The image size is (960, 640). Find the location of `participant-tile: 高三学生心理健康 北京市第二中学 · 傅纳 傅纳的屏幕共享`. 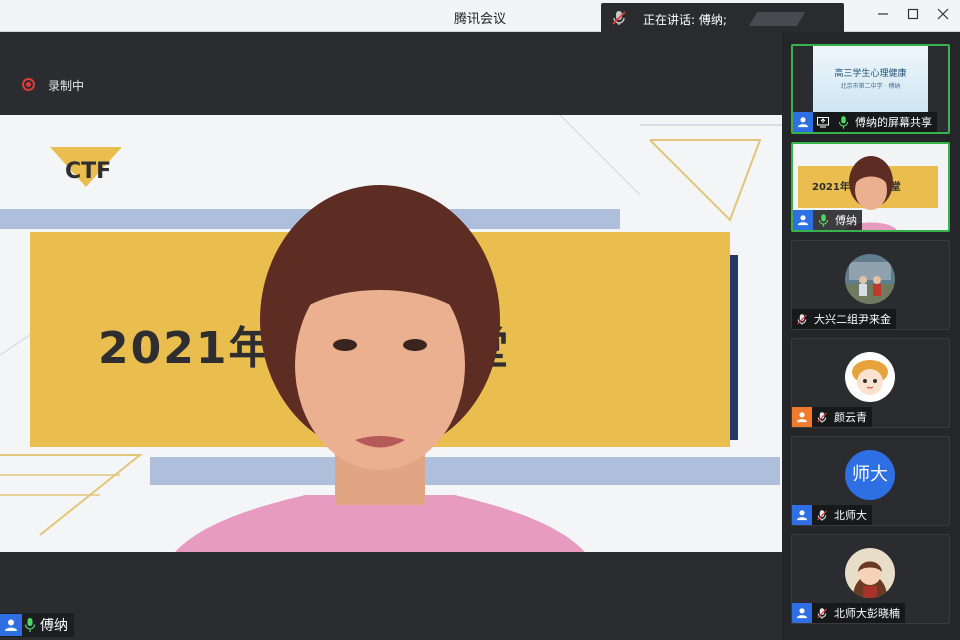

participant-tile: 高三学生心理健康 北京市第二中学 · 傅纳 傅纳的屏幕共享 is located at coordinates (870, 89).